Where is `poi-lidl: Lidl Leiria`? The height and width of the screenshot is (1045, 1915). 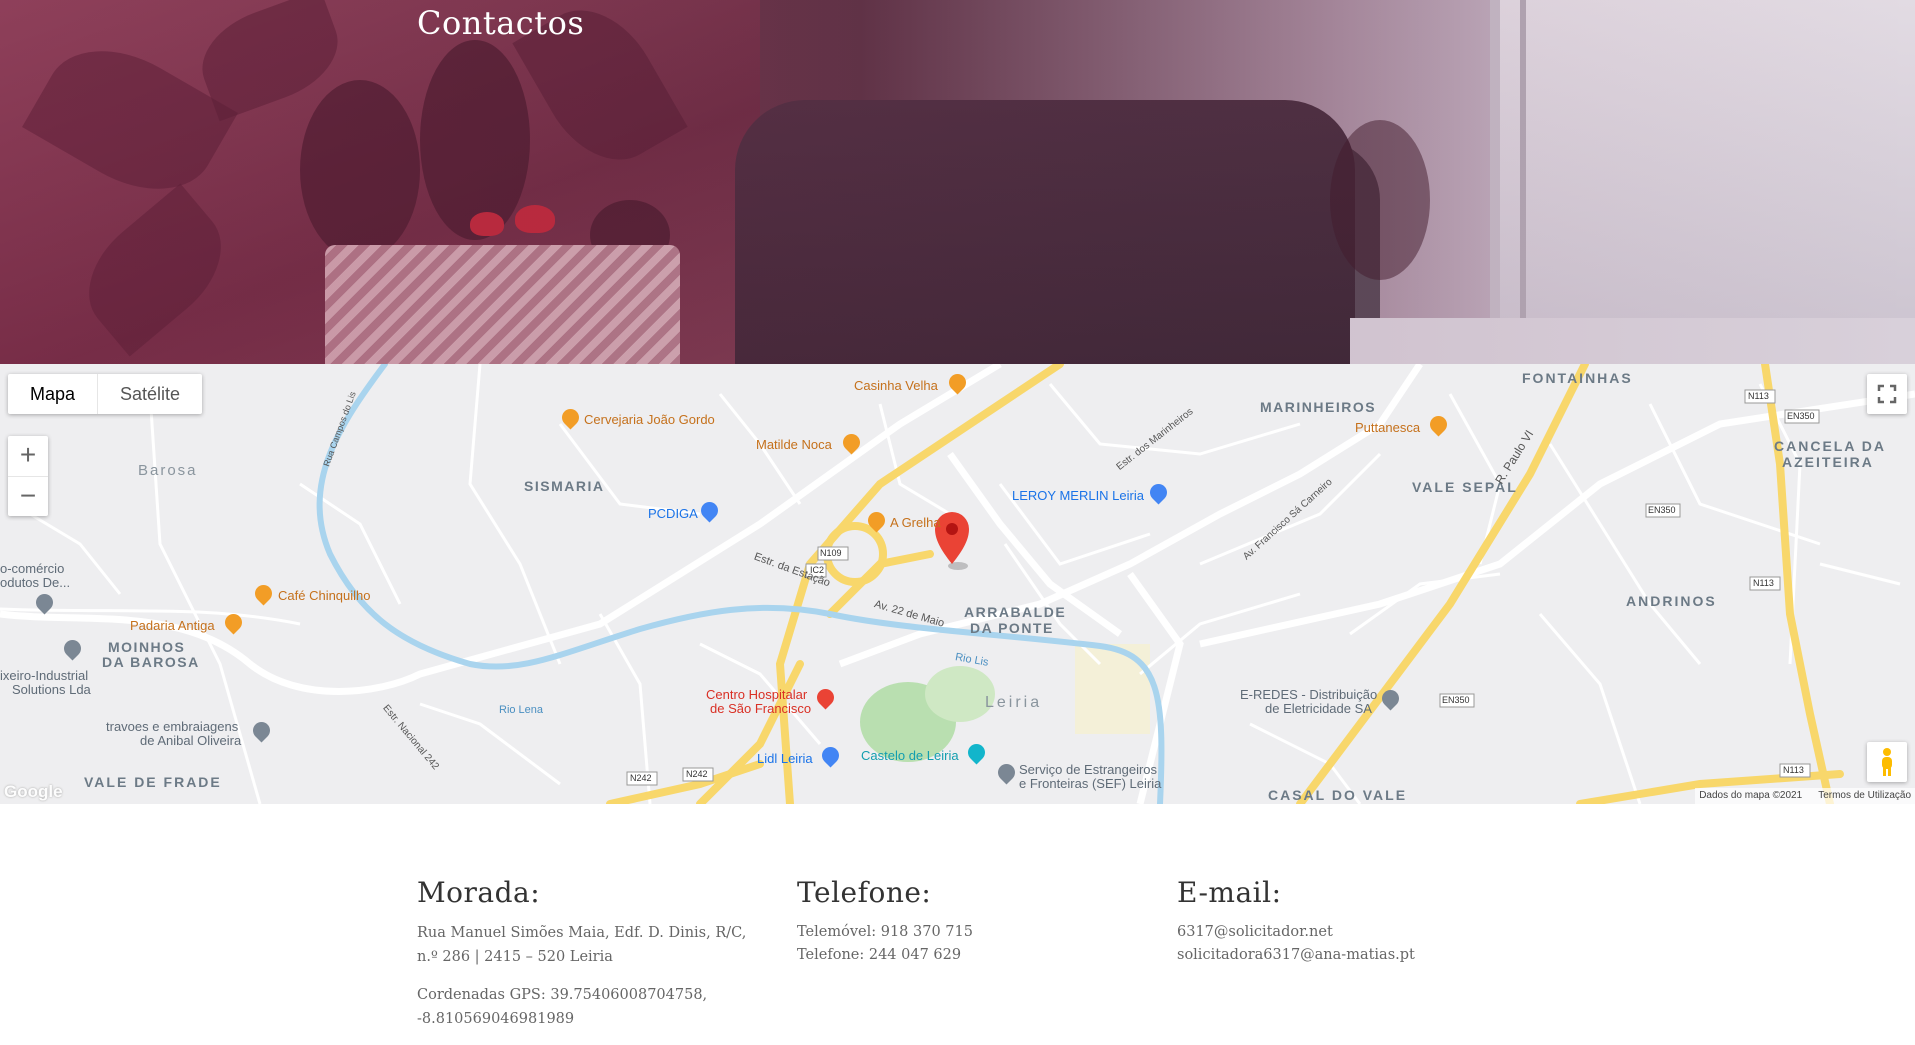
poi-lidl: Lidl Leiria is located at coordinates (785, 758).